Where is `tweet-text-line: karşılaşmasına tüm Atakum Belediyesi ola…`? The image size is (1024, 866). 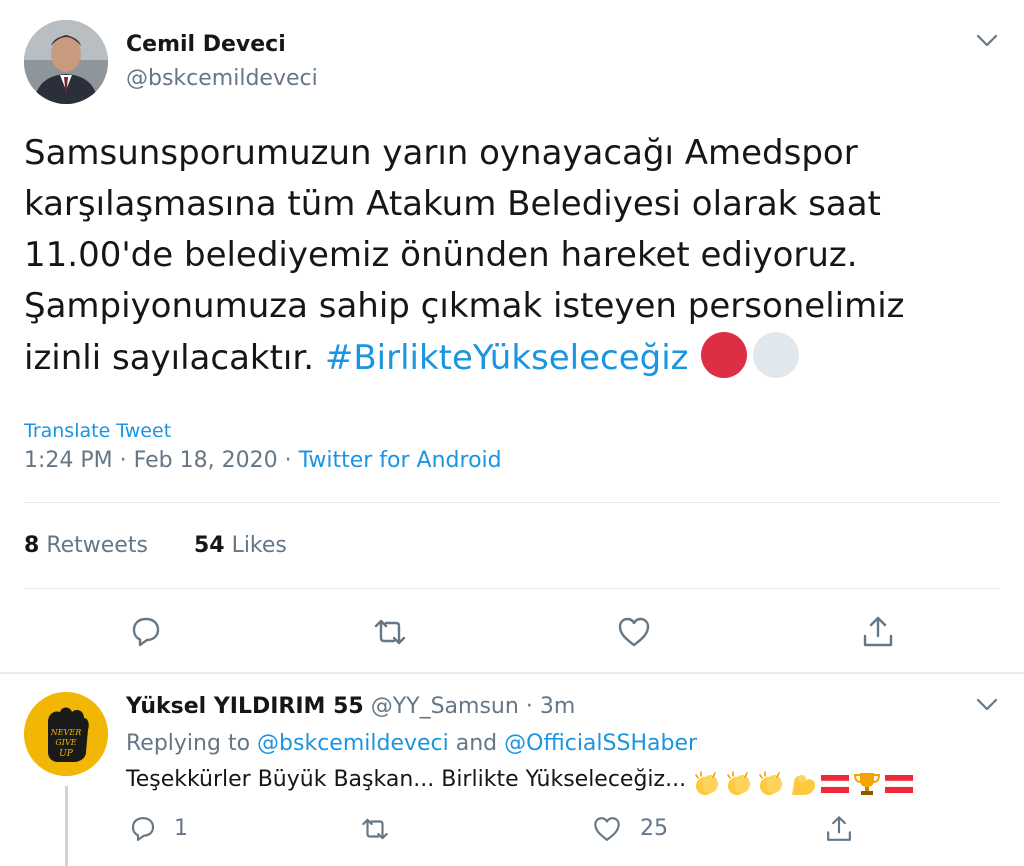
tweet-text-line: karşılaşmasına tüm Atakum Belediyesi ola… is located at coordinates (452, 204).